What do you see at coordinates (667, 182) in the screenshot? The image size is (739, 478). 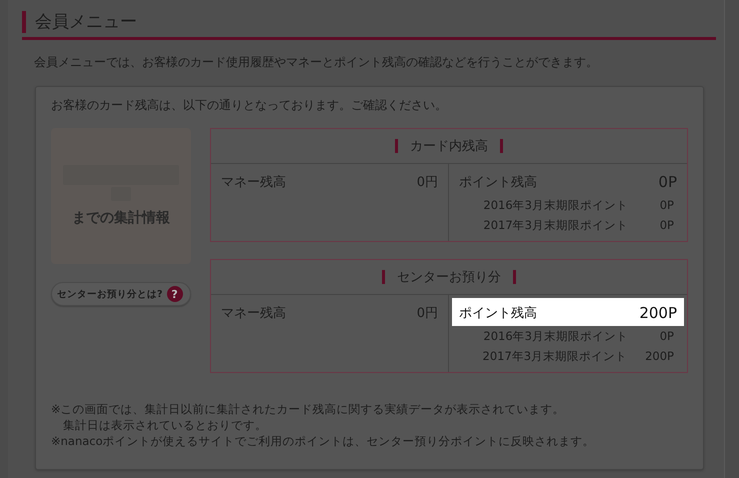 I see `points-value: 0P` at bounding box center [667, 182].